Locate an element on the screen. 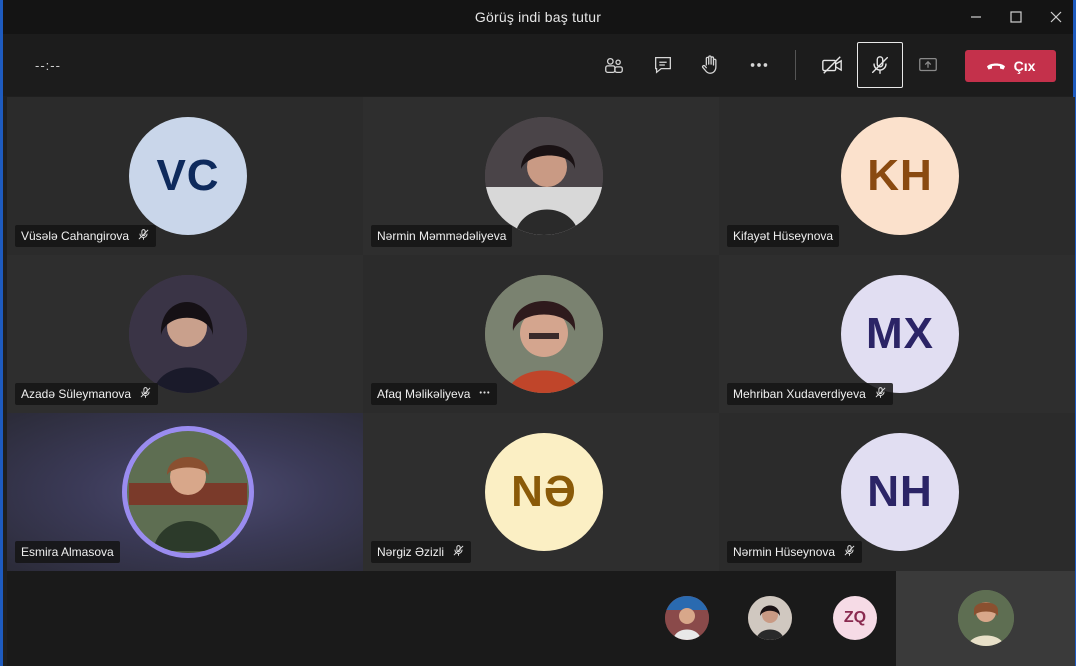 The image size is (1076, 666). participant-name-label: Vüsələ Cahangirova is located at coordinates (86, 236).